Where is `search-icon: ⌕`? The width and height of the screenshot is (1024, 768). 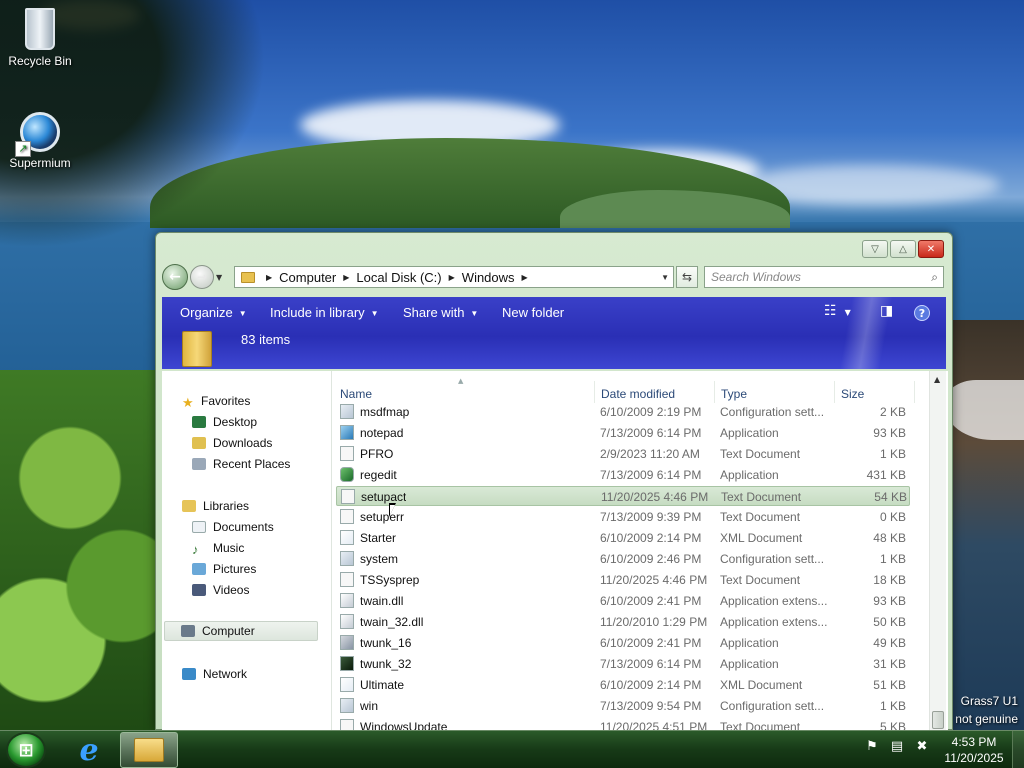 search-icon: ⌕ is located at coordinates (934, 277).